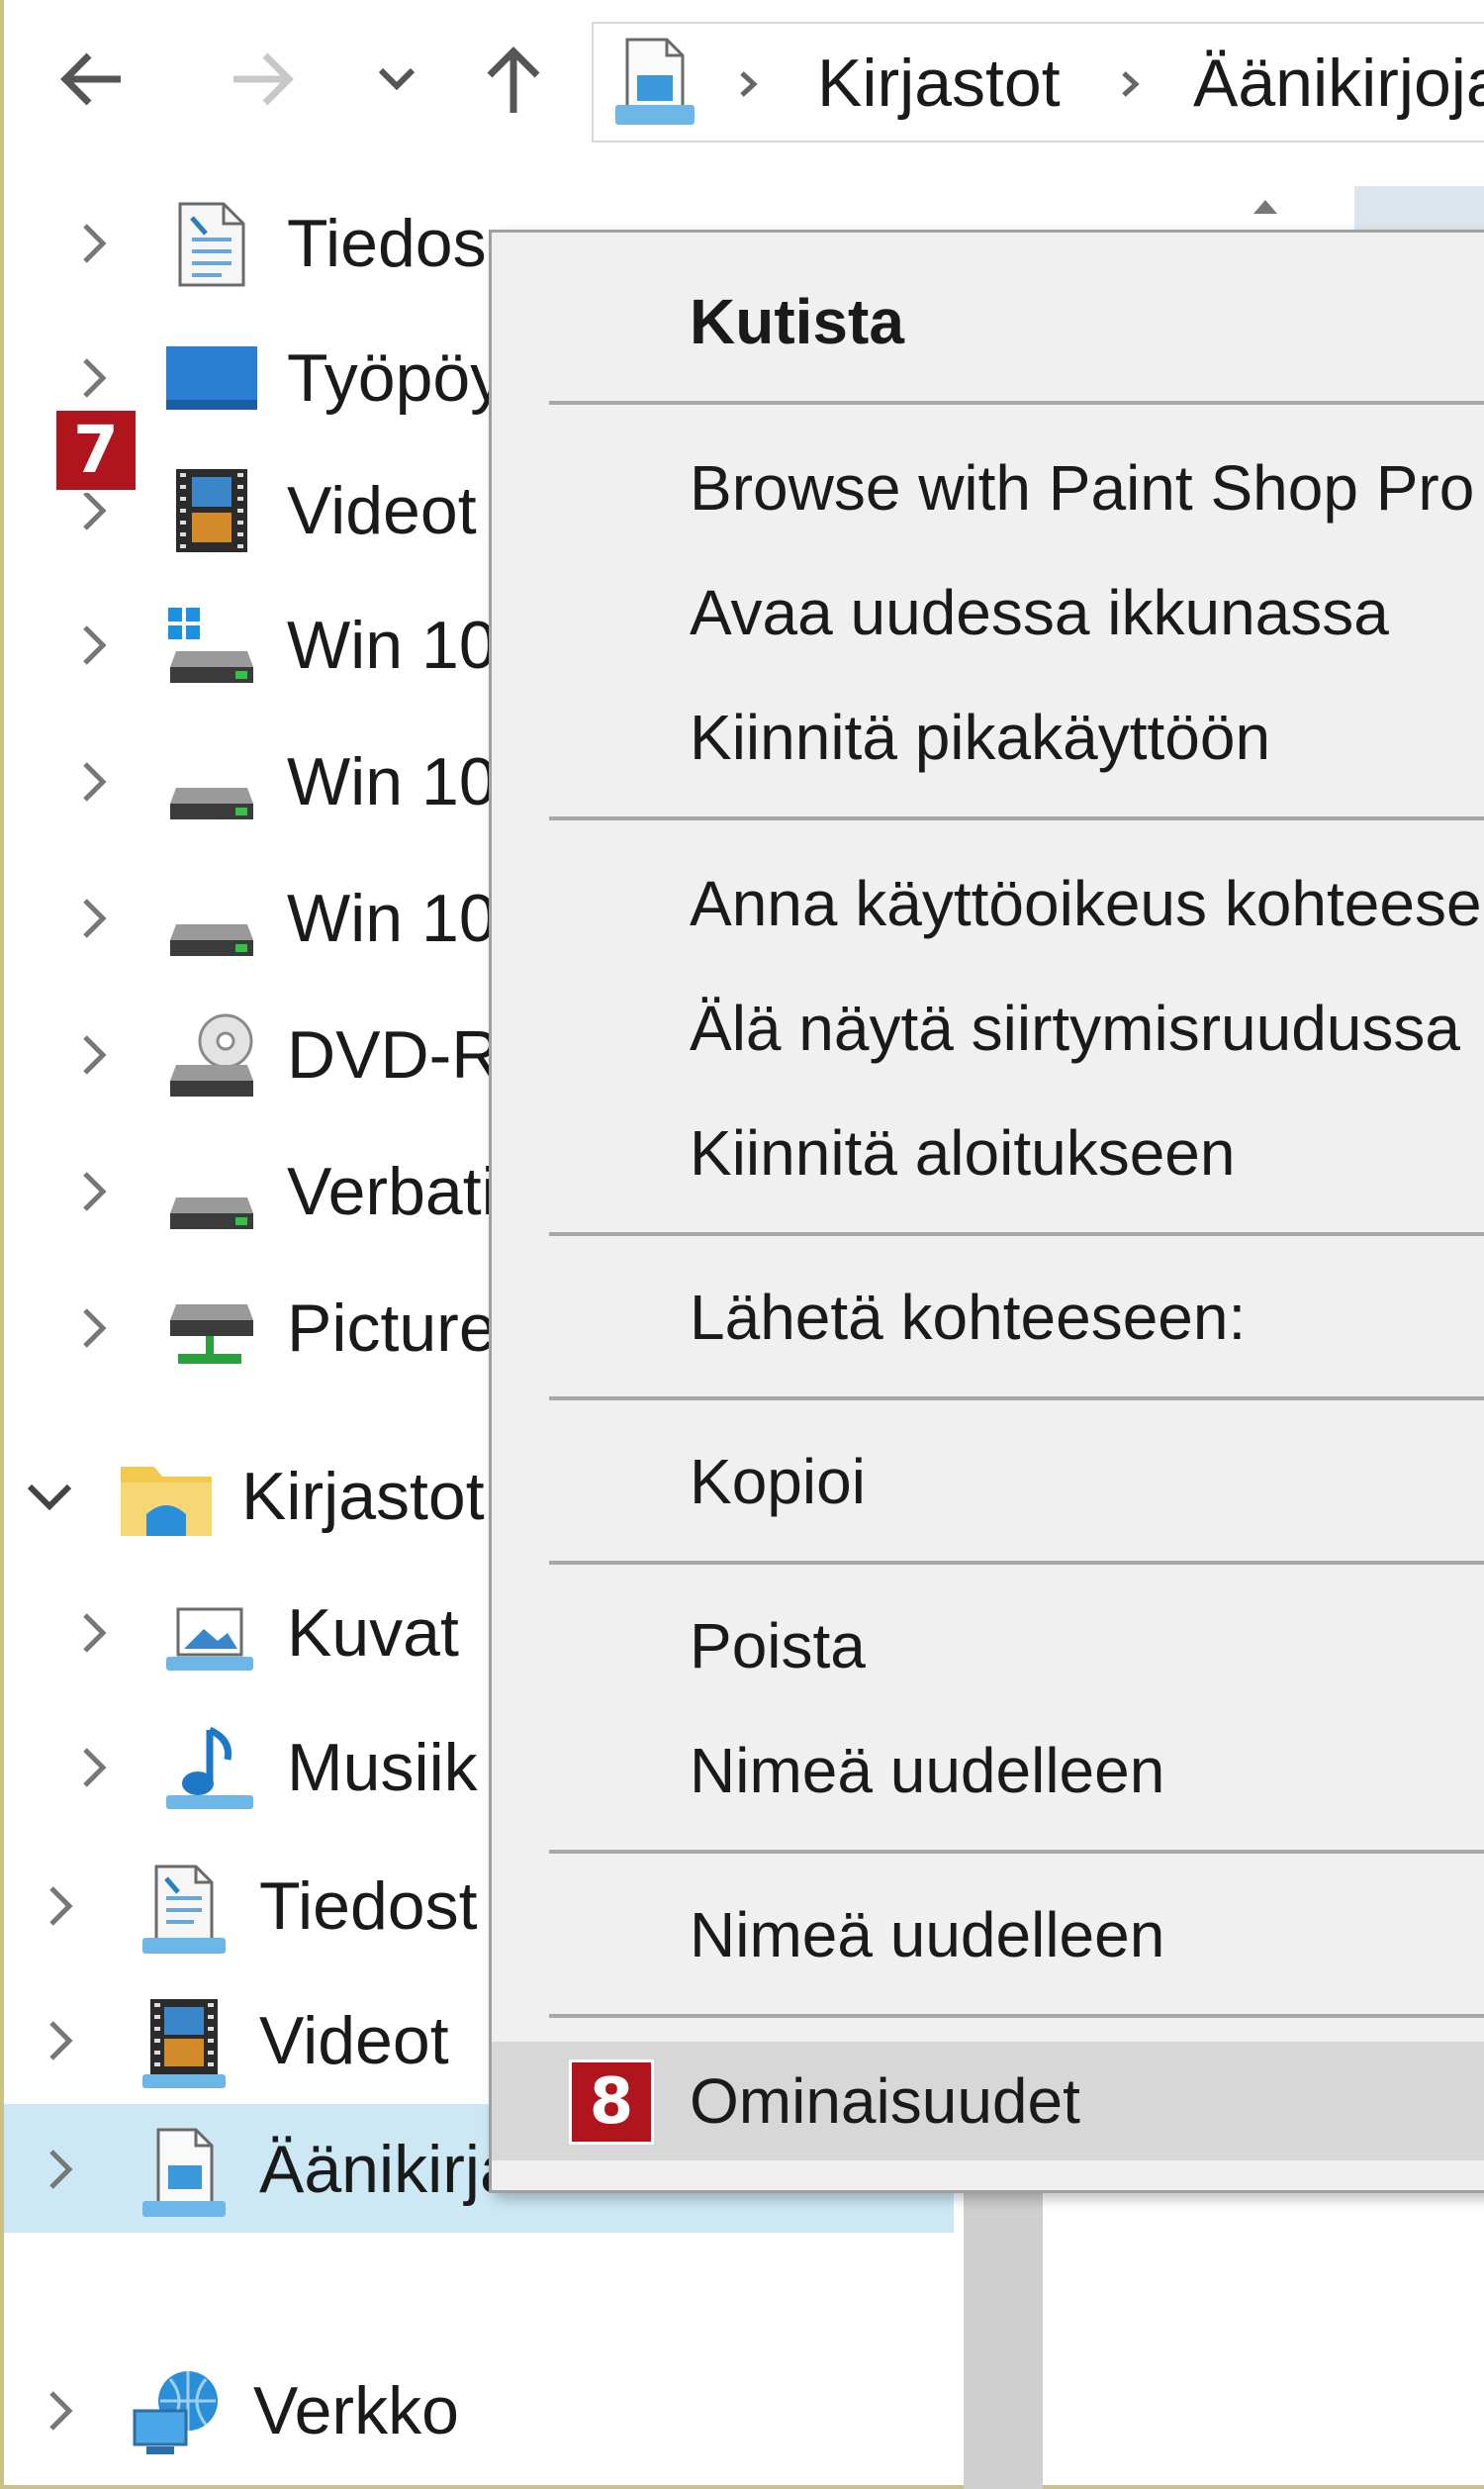 The image size is (1484, 2489). Describe the element at coordinates (778, 1481) in the screenshot. I see `menu-item-label: Kopioi` at that location.